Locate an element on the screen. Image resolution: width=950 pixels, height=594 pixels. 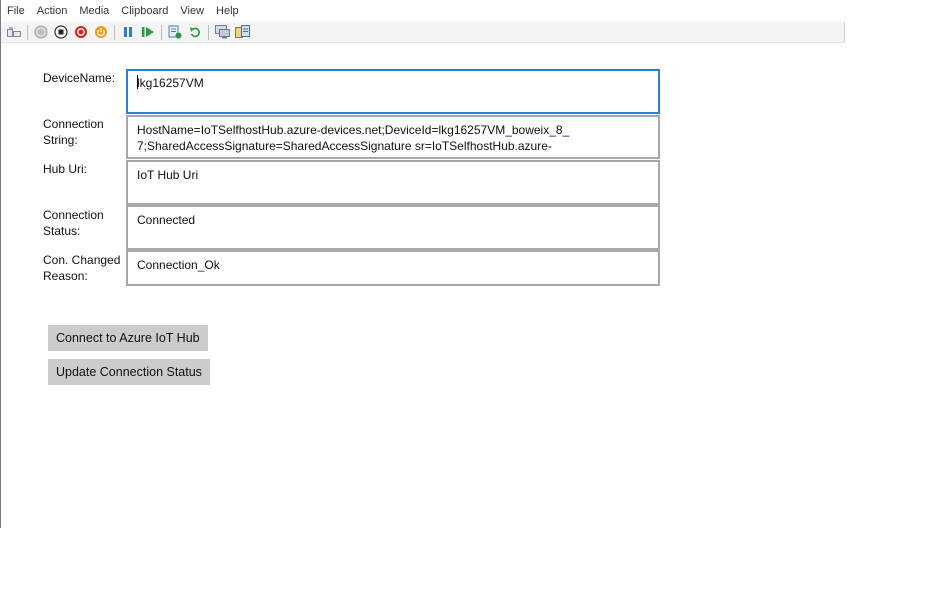
update-status-button: Update Connection Status is located at coordinates (129, 372).